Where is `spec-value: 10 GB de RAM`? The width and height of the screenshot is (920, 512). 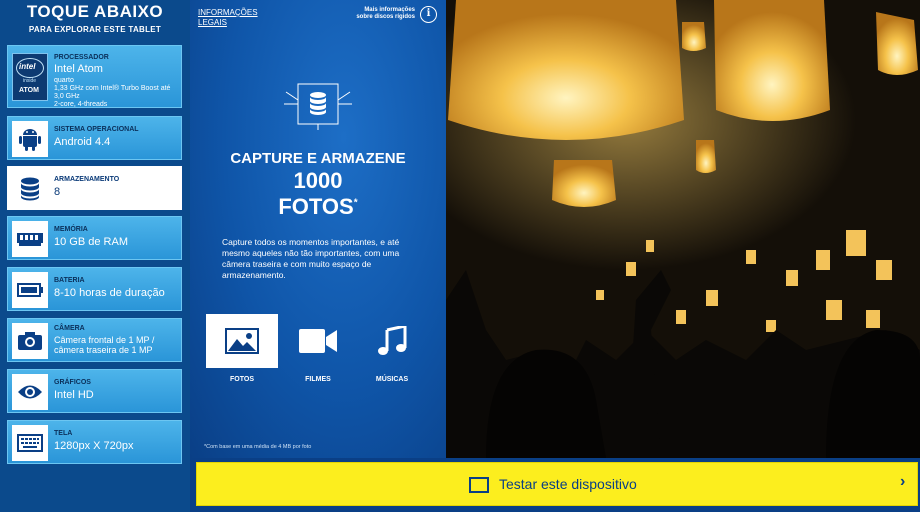 spec-value: 10 GB de RAM is located at coordinates (91, 242).